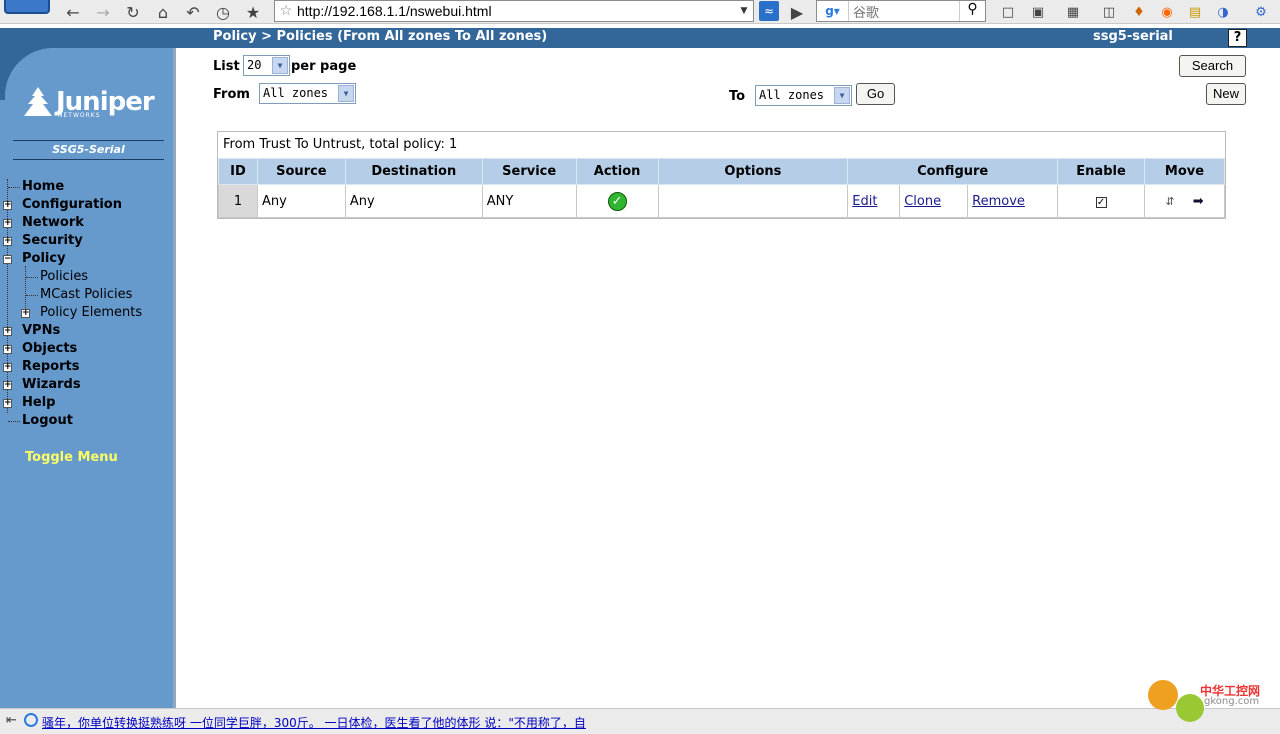  What do you see at coordinates (47, 421) in the screenshot?
I see `menu-logout: Logout` at bounding box center [47, 421].